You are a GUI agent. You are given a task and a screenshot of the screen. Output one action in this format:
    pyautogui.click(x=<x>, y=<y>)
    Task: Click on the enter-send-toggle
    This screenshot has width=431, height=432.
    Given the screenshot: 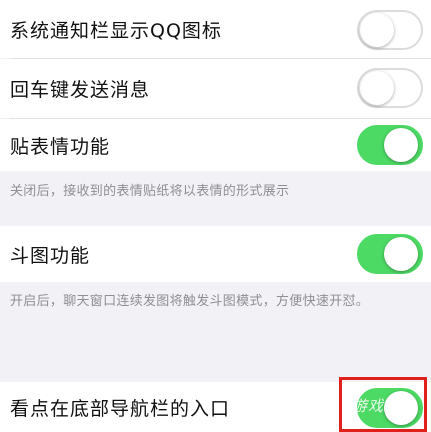 What is the action you would take?
    pyautogui.click(x=390, y=88)
    